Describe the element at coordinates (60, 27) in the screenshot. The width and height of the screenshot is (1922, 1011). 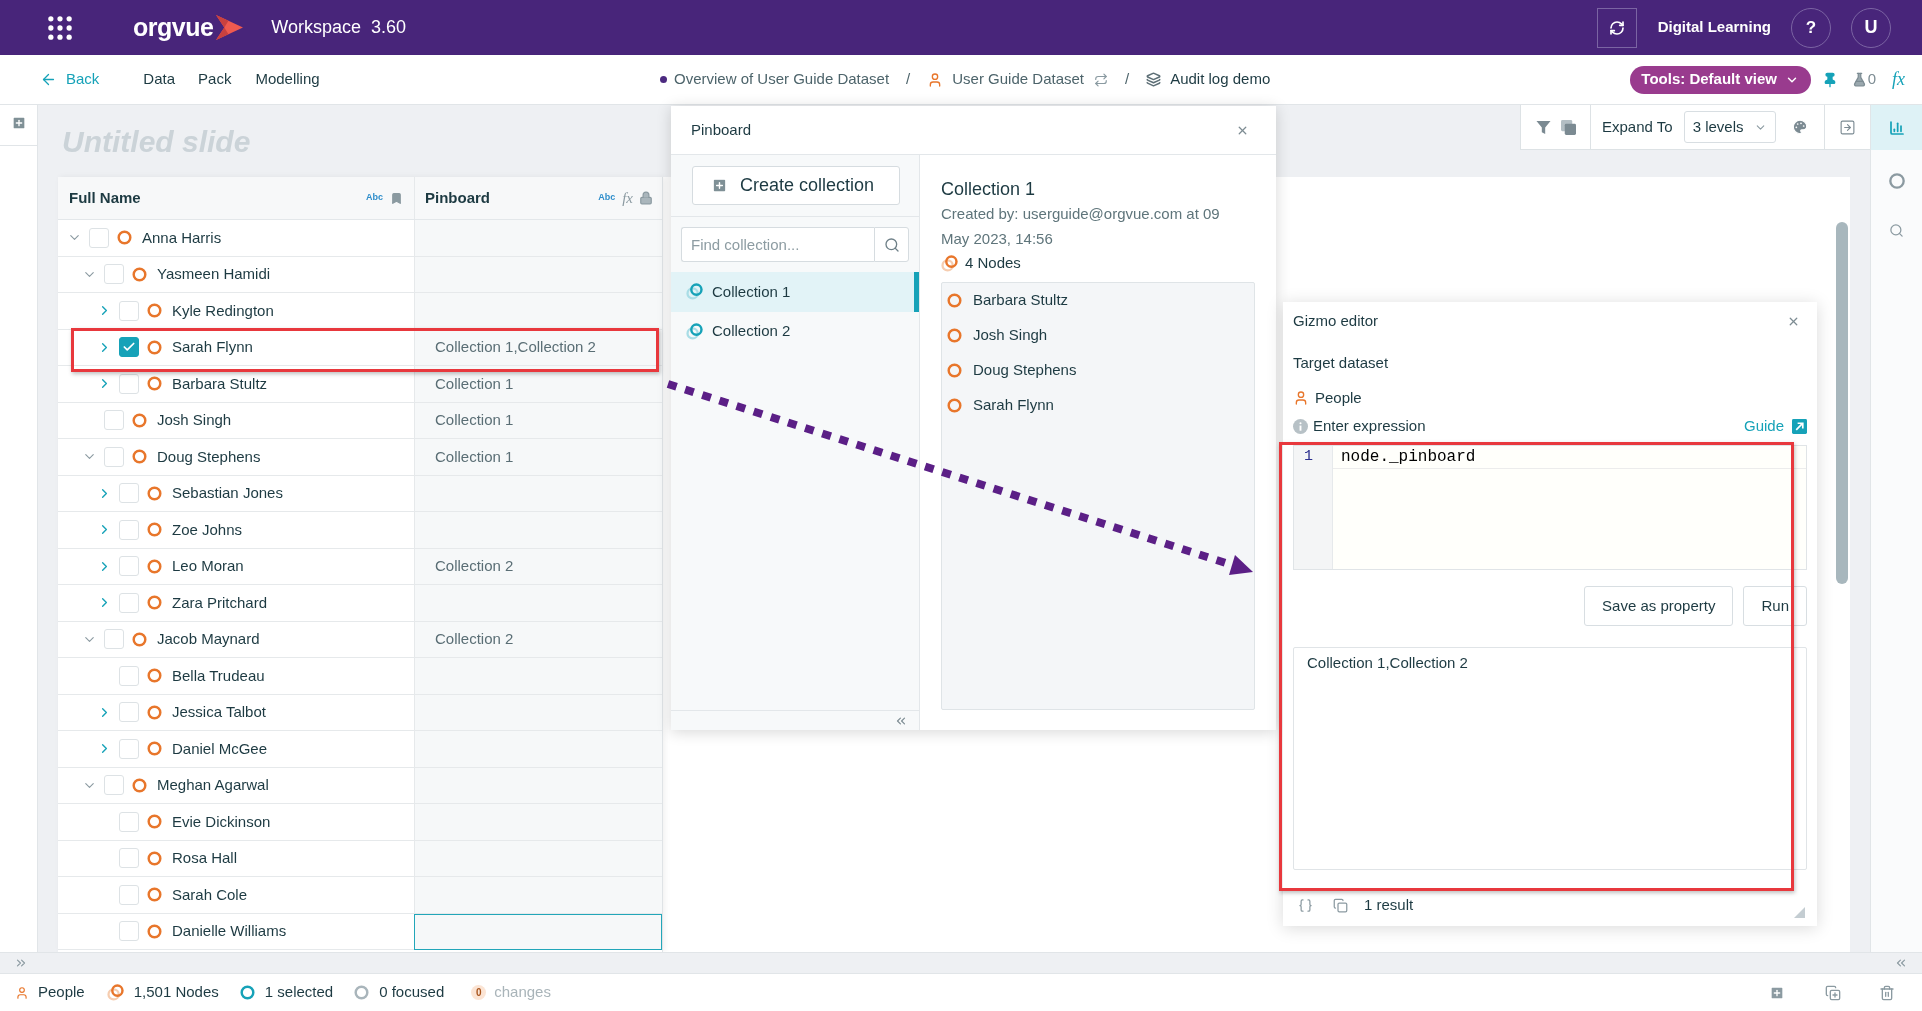
I see `app-grid-icon` at that location.